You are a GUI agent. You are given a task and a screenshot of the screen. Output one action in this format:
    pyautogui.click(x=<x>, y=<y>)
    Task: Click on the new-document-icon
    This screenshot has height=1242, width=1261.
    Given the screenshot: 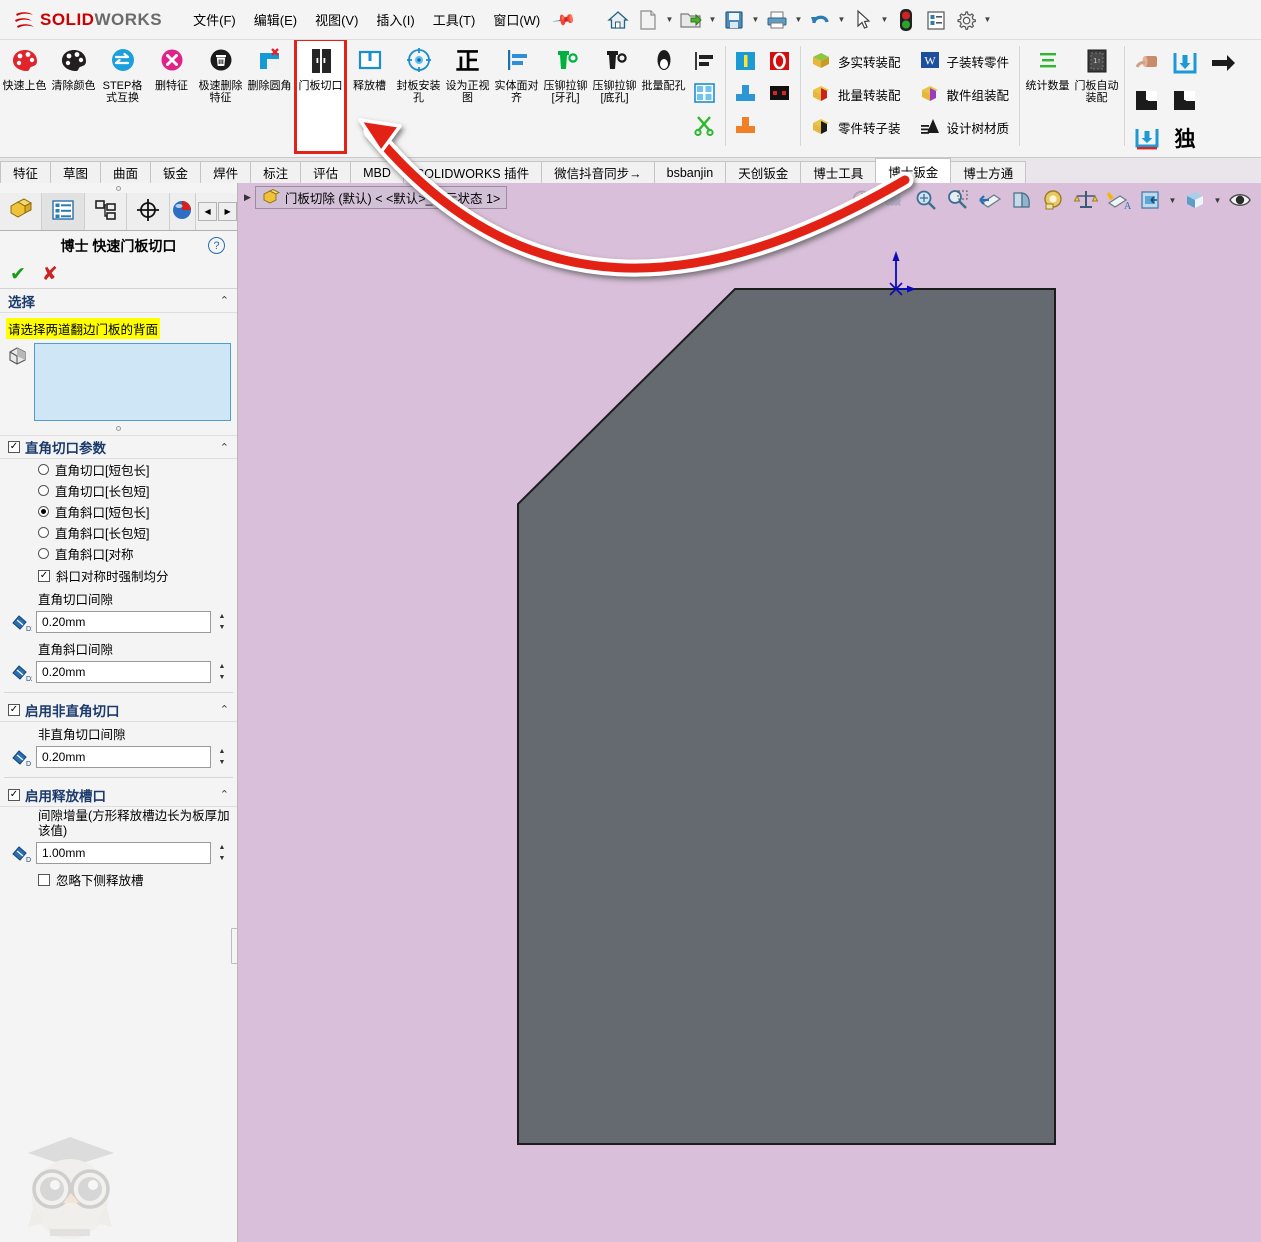 What is the action you would take?
    pyautogui.click(x=648, y=20)
    